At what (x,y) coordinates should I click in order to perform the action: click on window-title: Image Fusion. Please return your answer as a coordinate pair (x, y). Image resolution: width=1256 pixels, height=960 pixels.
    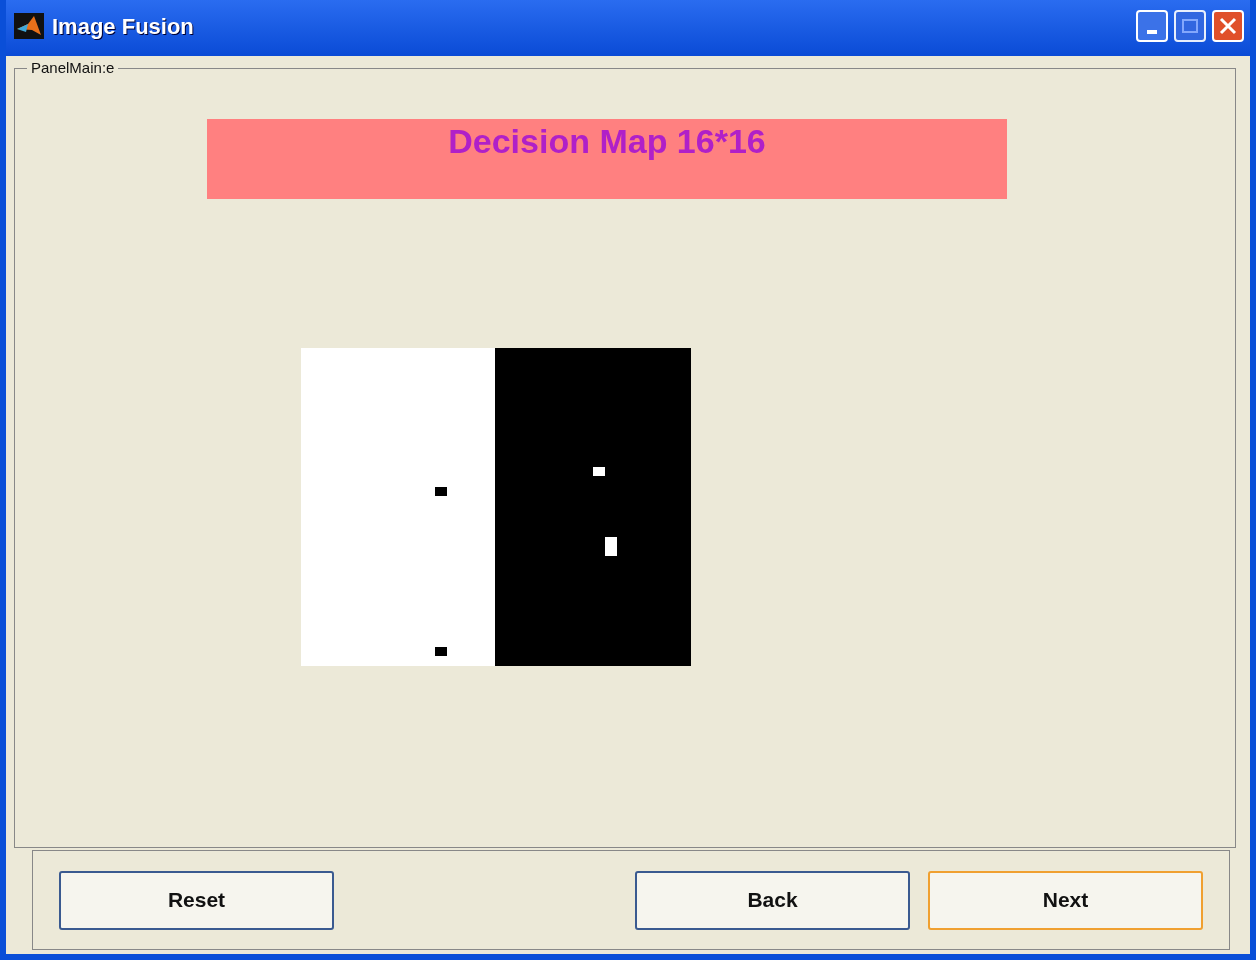
    Looking at the image, I should click on (123, 26).